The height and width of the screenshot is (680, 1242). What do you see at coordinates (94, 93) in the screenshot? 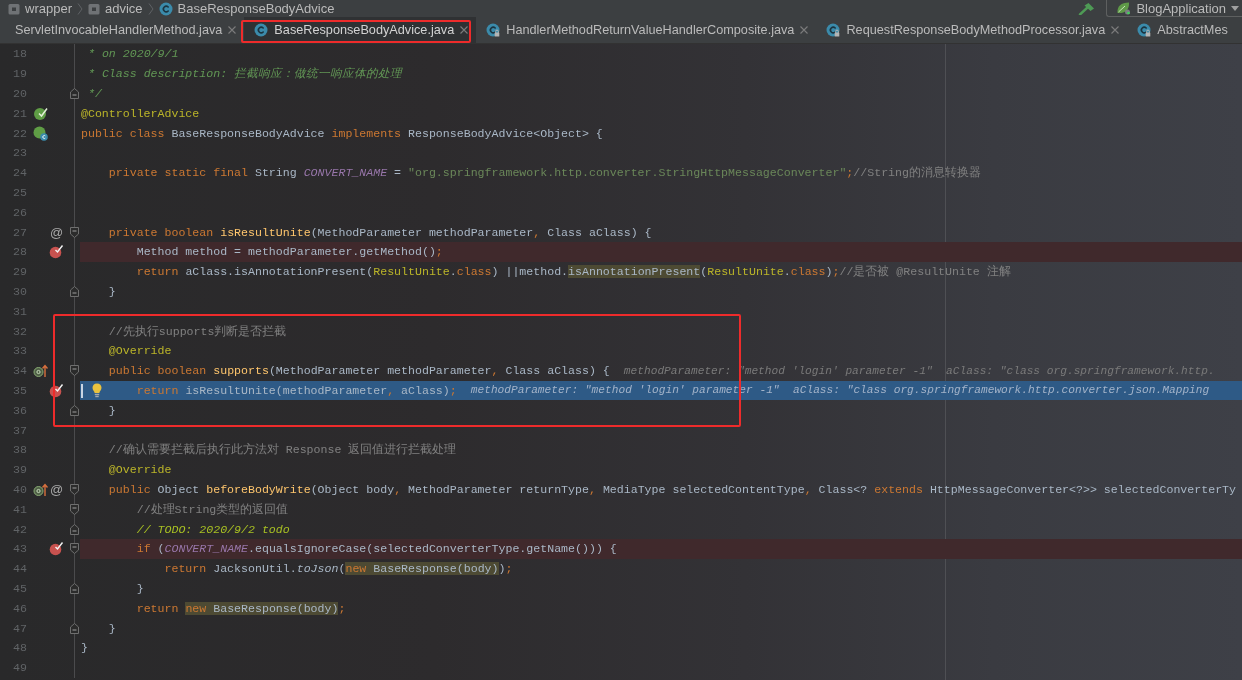
I see `code-line: */` at bounding box center [94, 93].